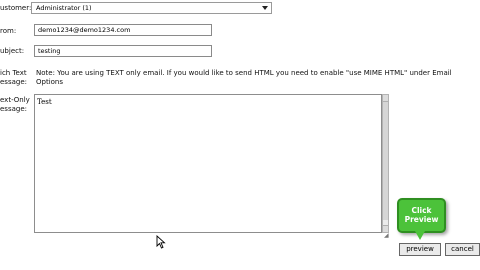 The image size is (480, 270). I want to click on callout-line1: Click, so click(421, 210).